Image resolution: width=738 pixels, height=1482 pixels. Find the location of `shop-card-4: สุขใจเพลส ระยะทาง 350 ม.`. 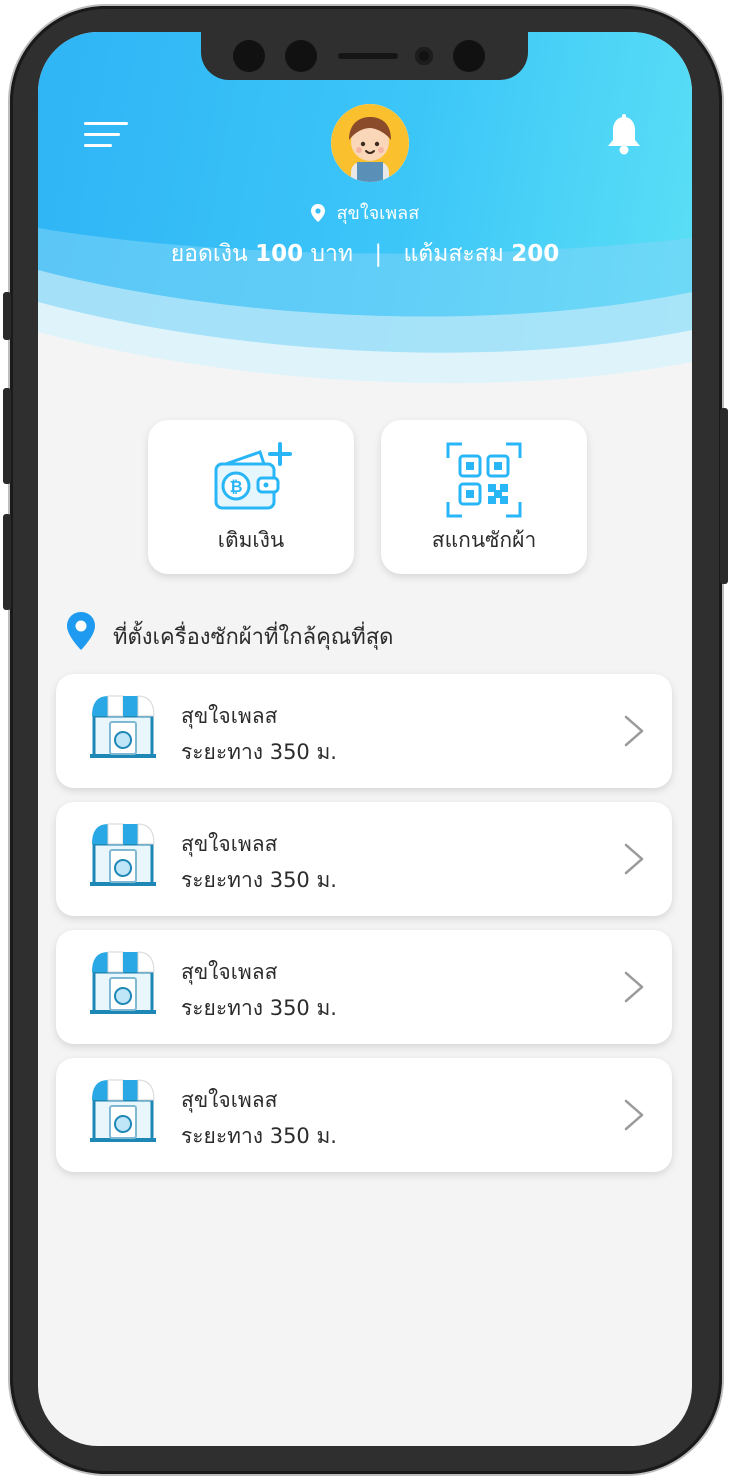

shop-card-4: สุขใจเพลส ระยะทาง 350 ม. is located at coordinates (364, 1115).